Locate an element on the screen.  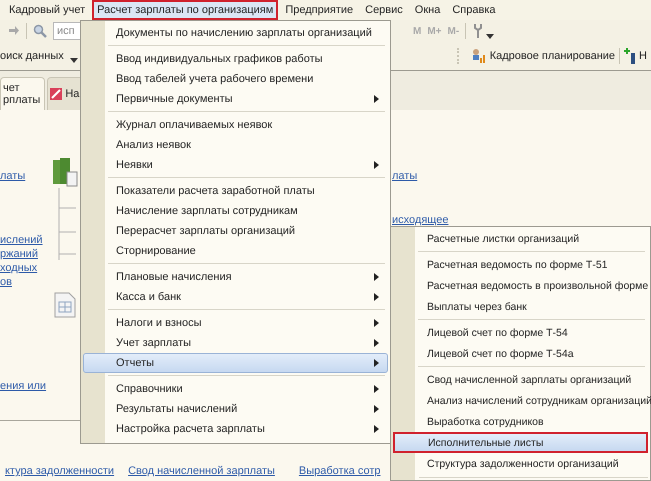
menu-item: Касса и банк is located at coordinates (235, 297).